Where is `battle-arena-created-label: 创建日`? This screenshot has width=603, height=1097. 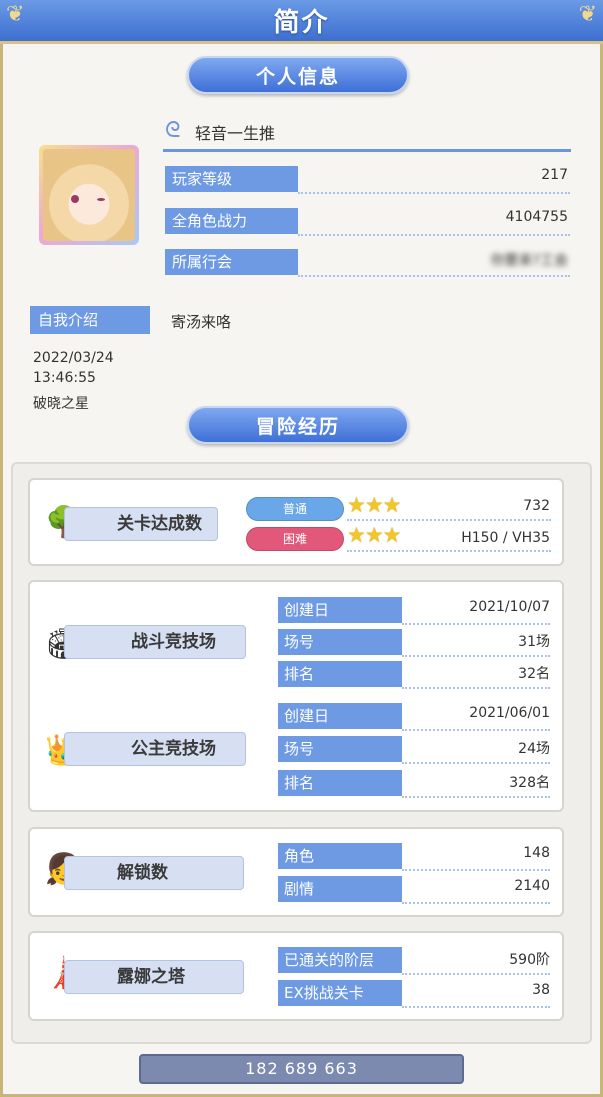
battle-arena-created-label: 创建日 is located at coordinates (340, 610).